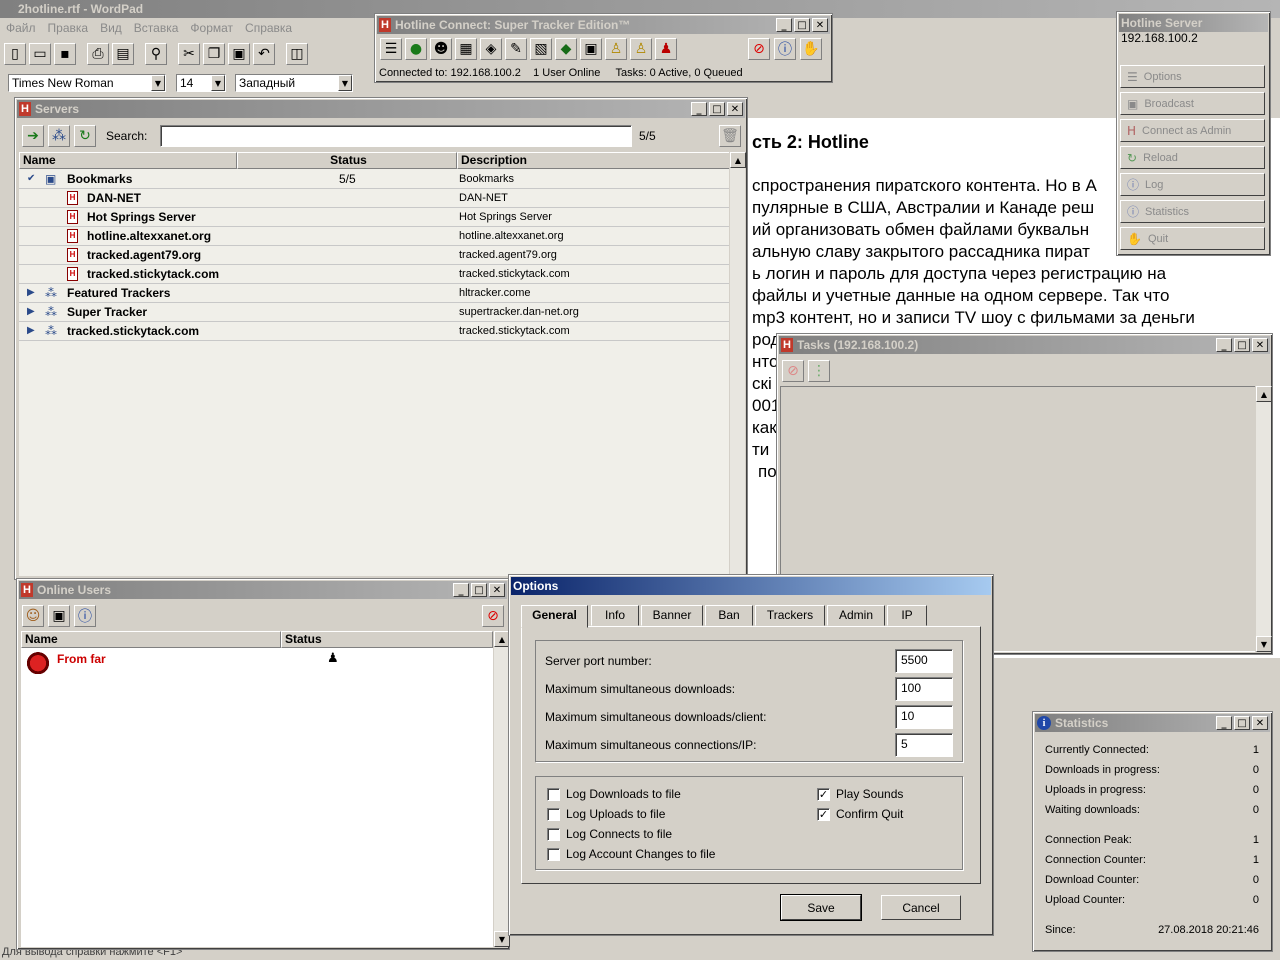 This screenshot has height=960, width=1280. Describe the element at coordinates (376, 179) in the screenshot. I see `bookmark-group-row: ✔ ▣ Bookmarks 5/5 Bookmarks` at that location.